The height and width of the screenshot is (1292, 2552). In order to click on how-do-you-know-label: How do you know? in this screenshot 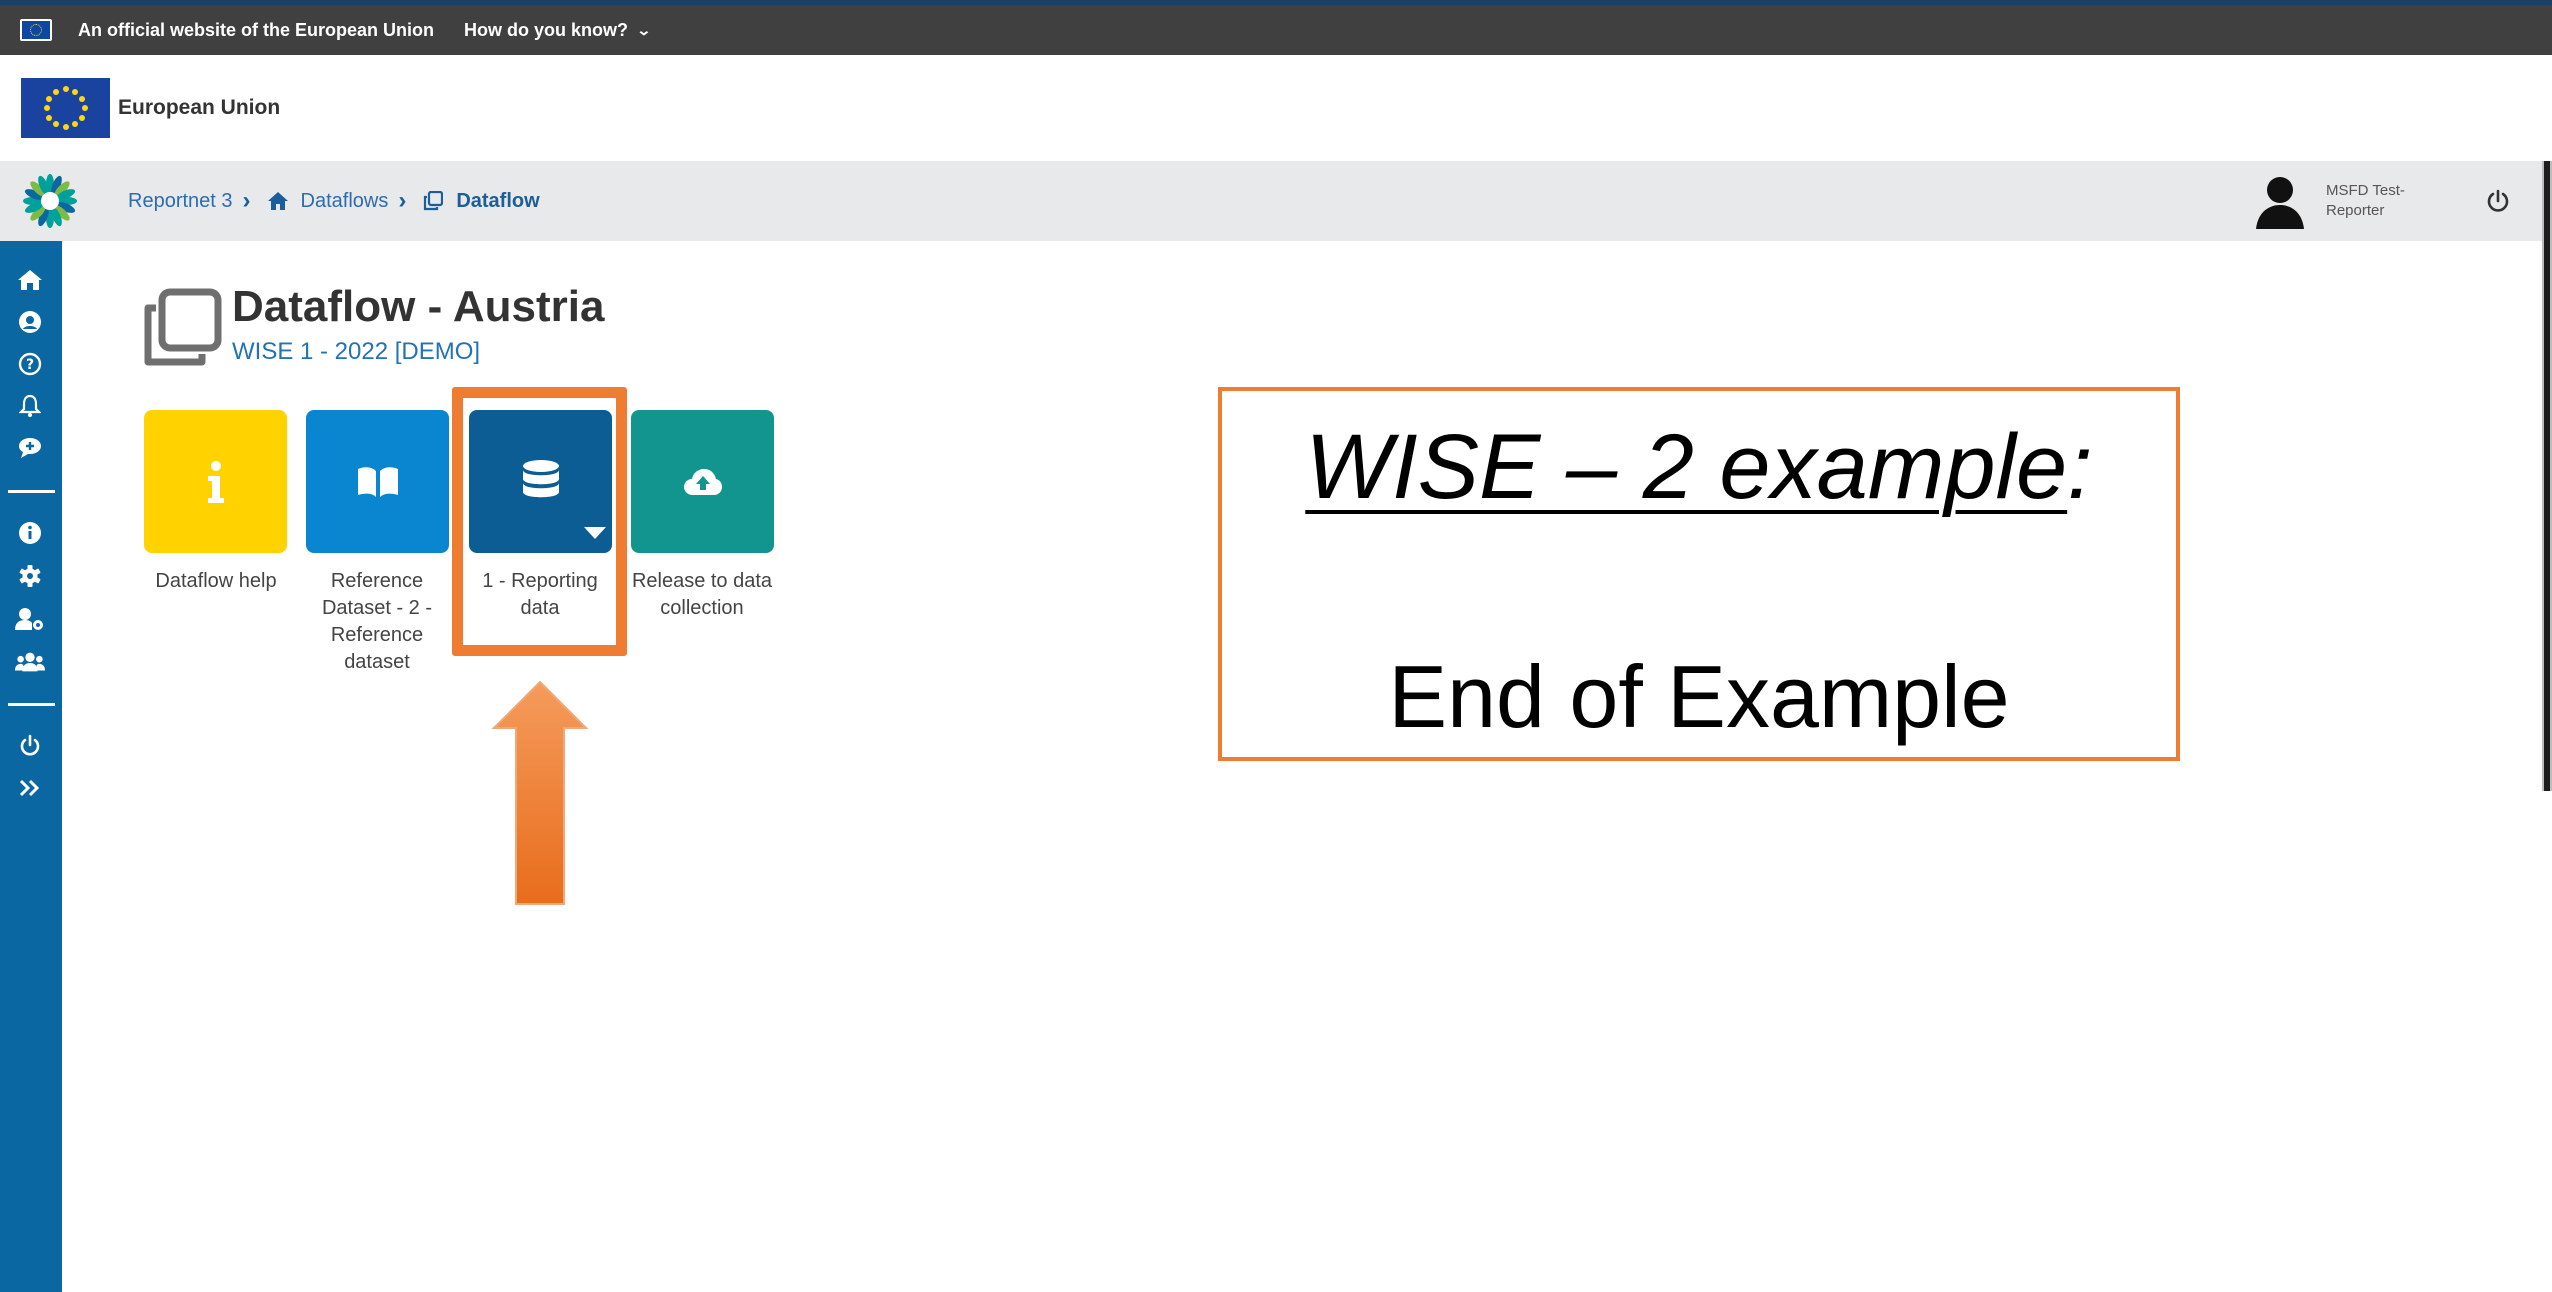, I will do `click(546, 29)`.